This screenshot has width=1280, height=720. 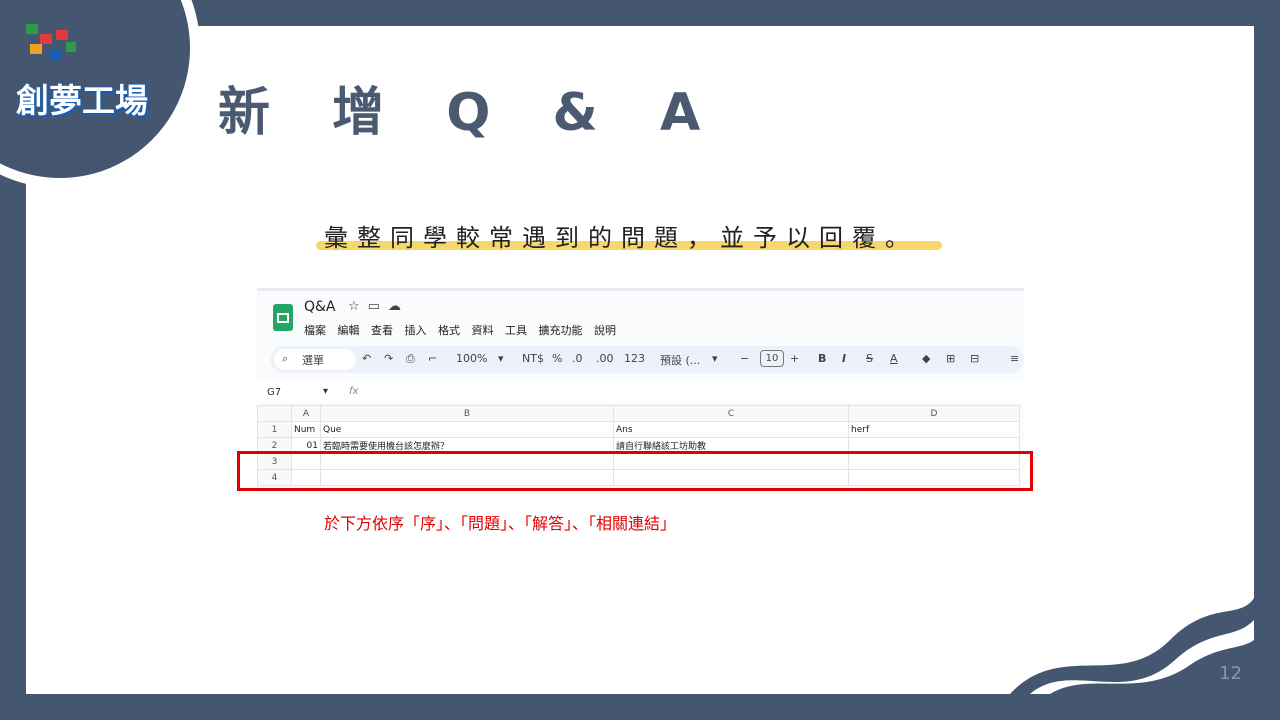 I want to click on percent-format-button: %, so click(x=557, y=358).